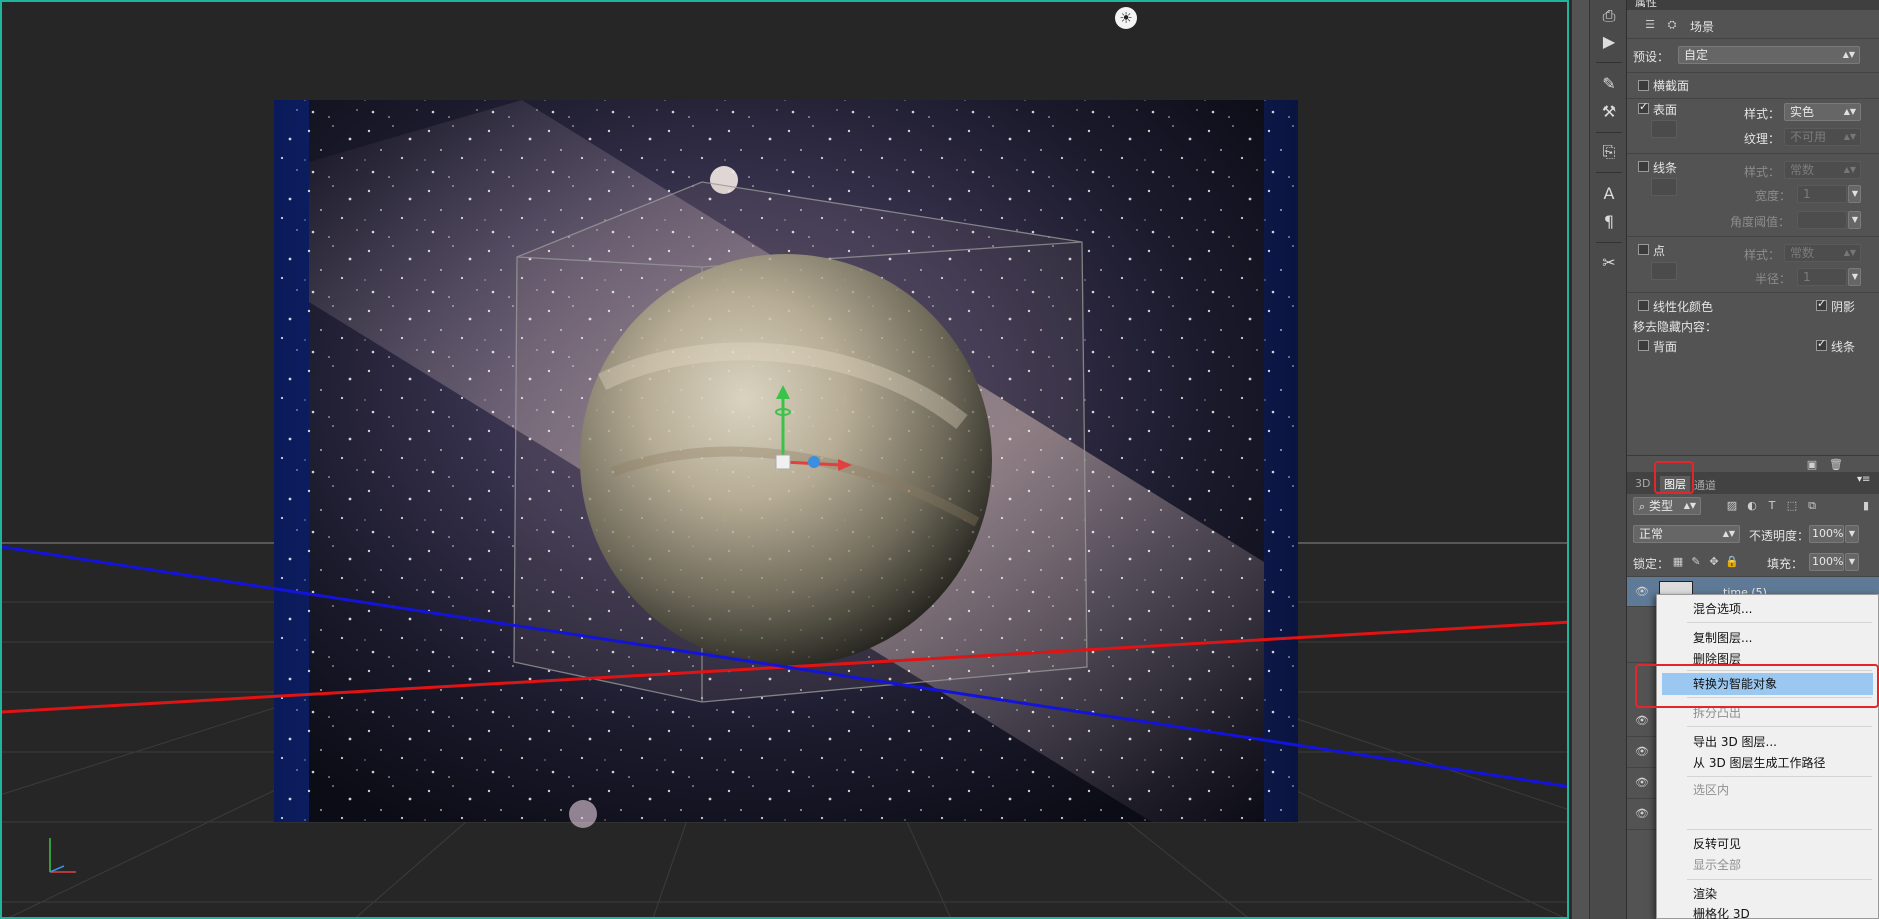 This screenshot has height=919, width=1879. What do you see at coordinates (1826, 534) in the screenshot?
I see `opacity-input: 100%` at bounding box center [1826, 534].